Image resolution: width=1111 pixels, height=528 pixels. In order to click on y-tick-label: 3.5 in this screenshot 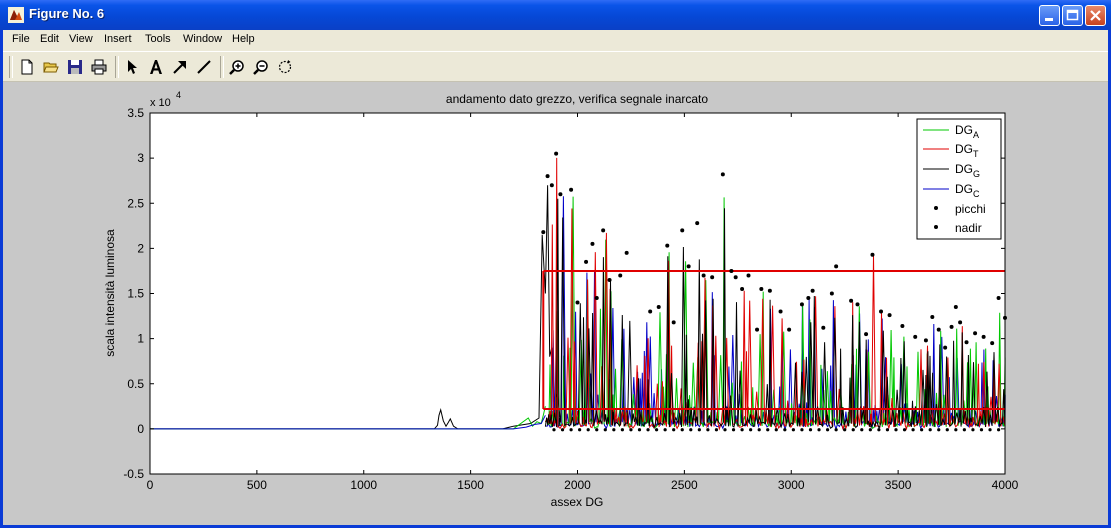, I will do `click(135, 113)`.